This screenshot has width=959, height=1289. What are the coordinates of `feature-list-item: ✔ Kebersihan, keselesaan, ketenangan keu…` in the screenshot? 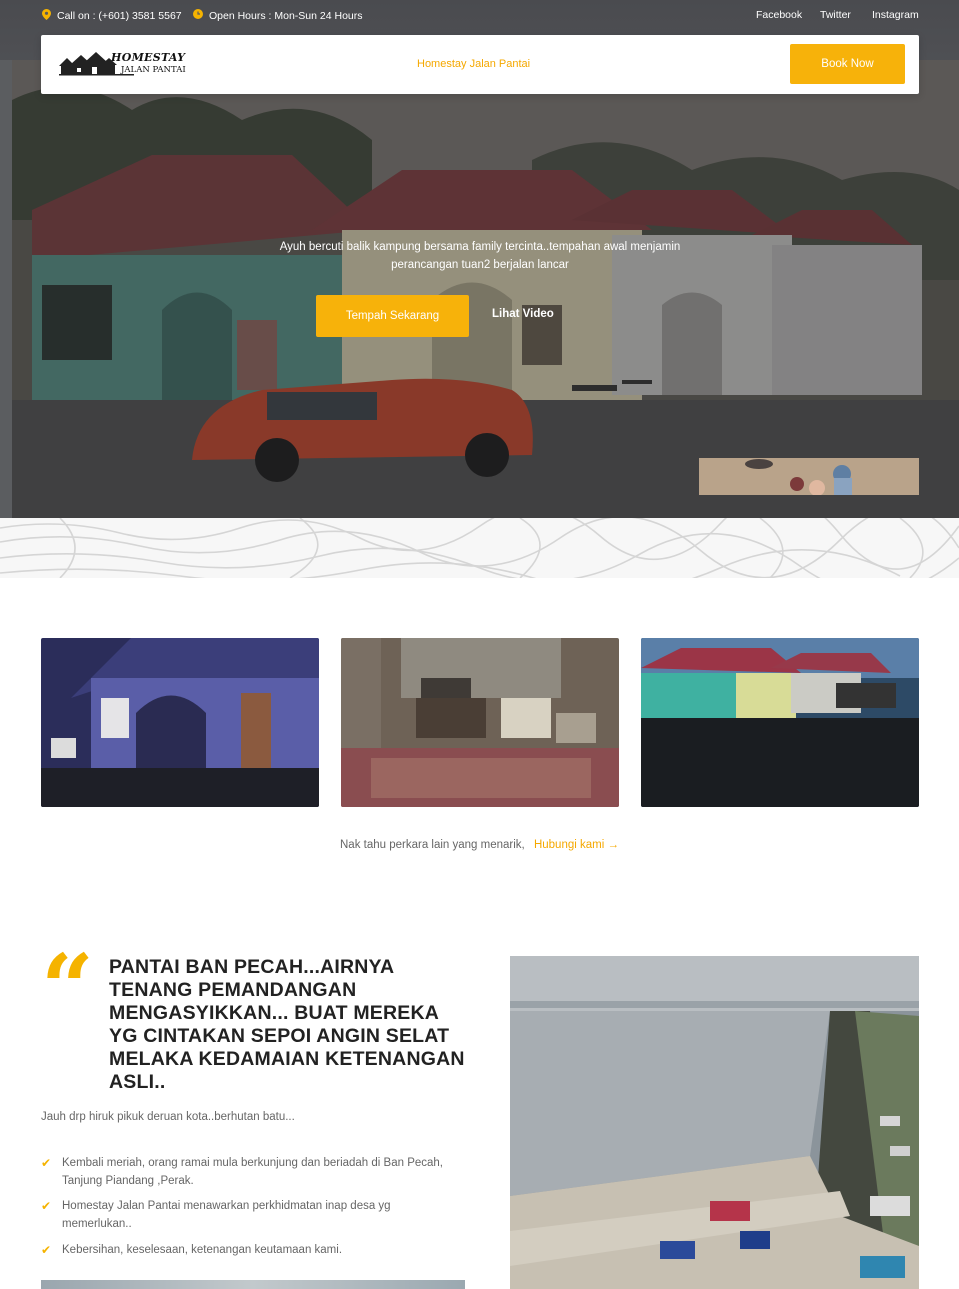 It's located at (251, 1250).